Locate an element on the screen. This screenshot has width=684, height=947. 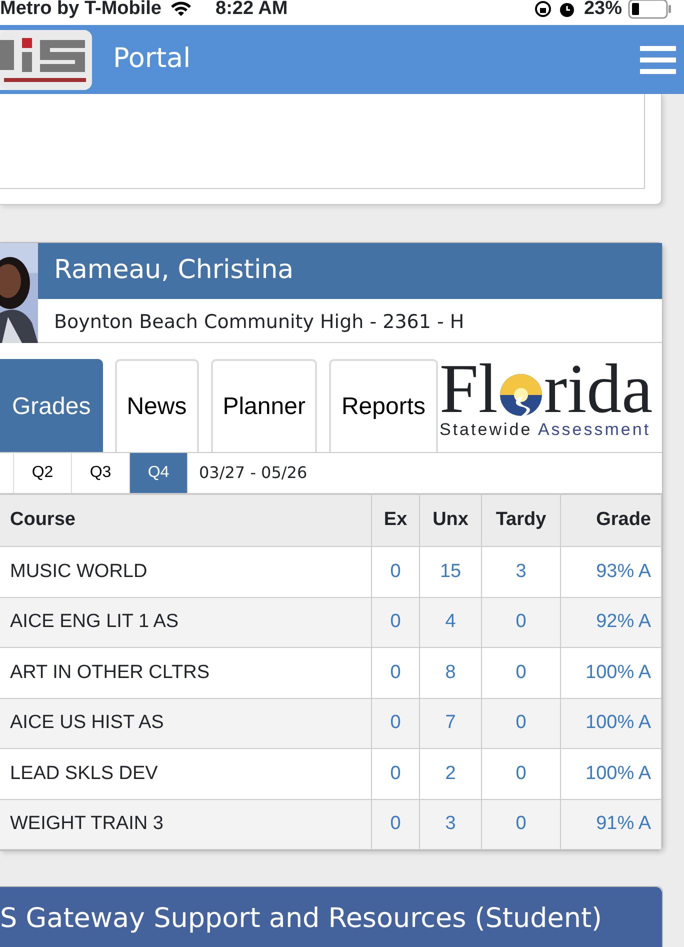
grade-link: 93% A is located at coordinates (611, 571).